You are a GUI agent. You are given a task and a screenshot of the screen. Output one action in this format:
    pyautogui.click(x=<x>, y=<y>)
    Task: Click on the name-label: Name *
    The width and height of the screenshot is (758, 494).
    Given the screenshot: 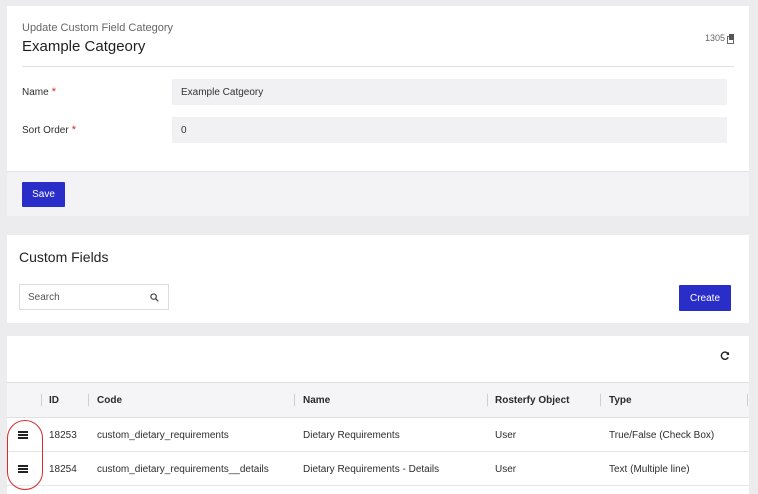 What is the action you would take?
    pyautogui.click(x=39, y=92)
    